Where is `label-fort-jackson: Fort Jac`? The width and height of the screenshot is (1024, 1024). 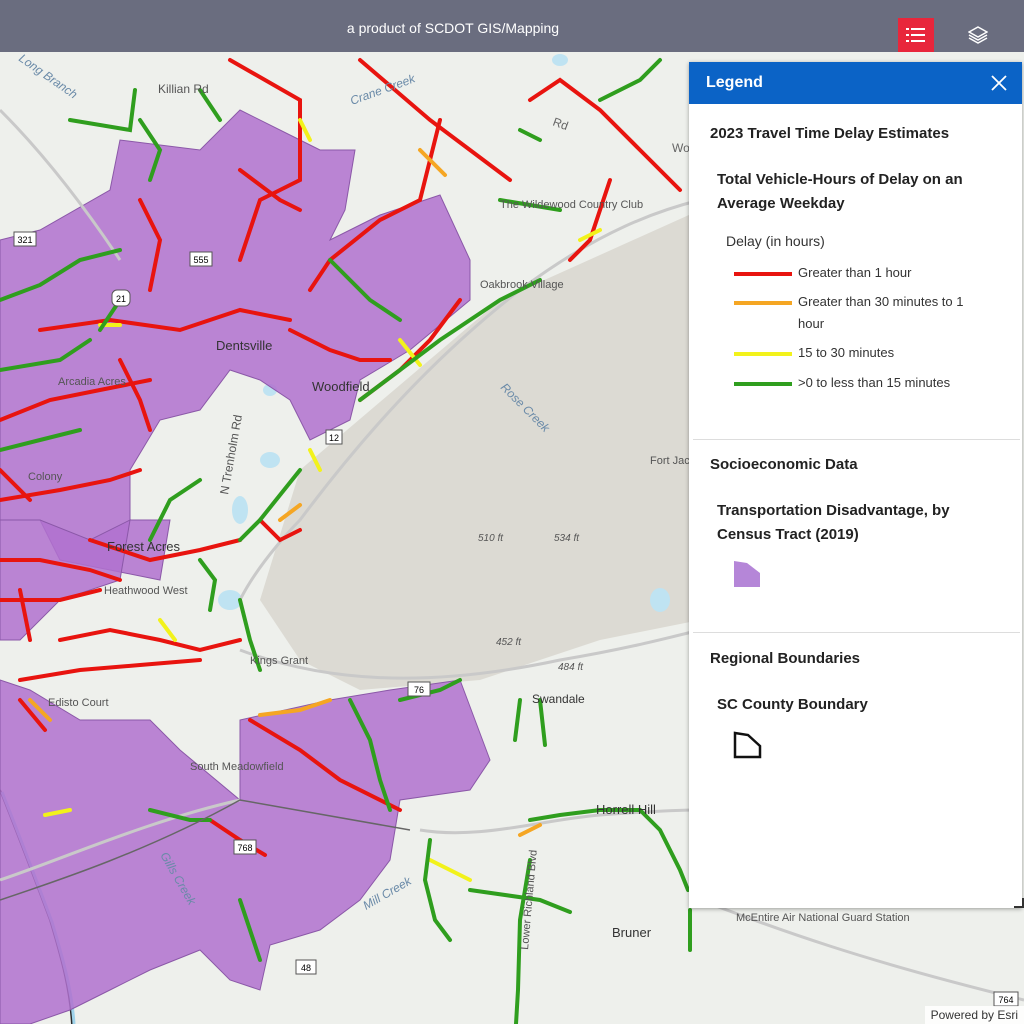
label-fort-jackson: Fort Jac is located at coordinates (670, 461).